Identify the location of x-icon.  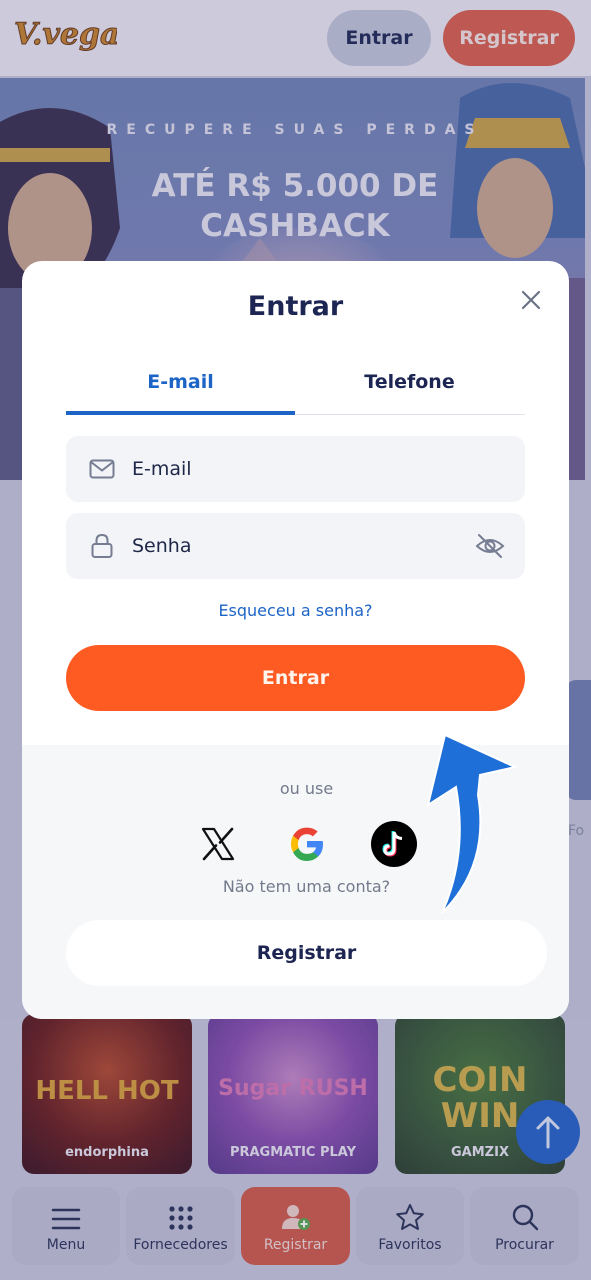
(218, 844).